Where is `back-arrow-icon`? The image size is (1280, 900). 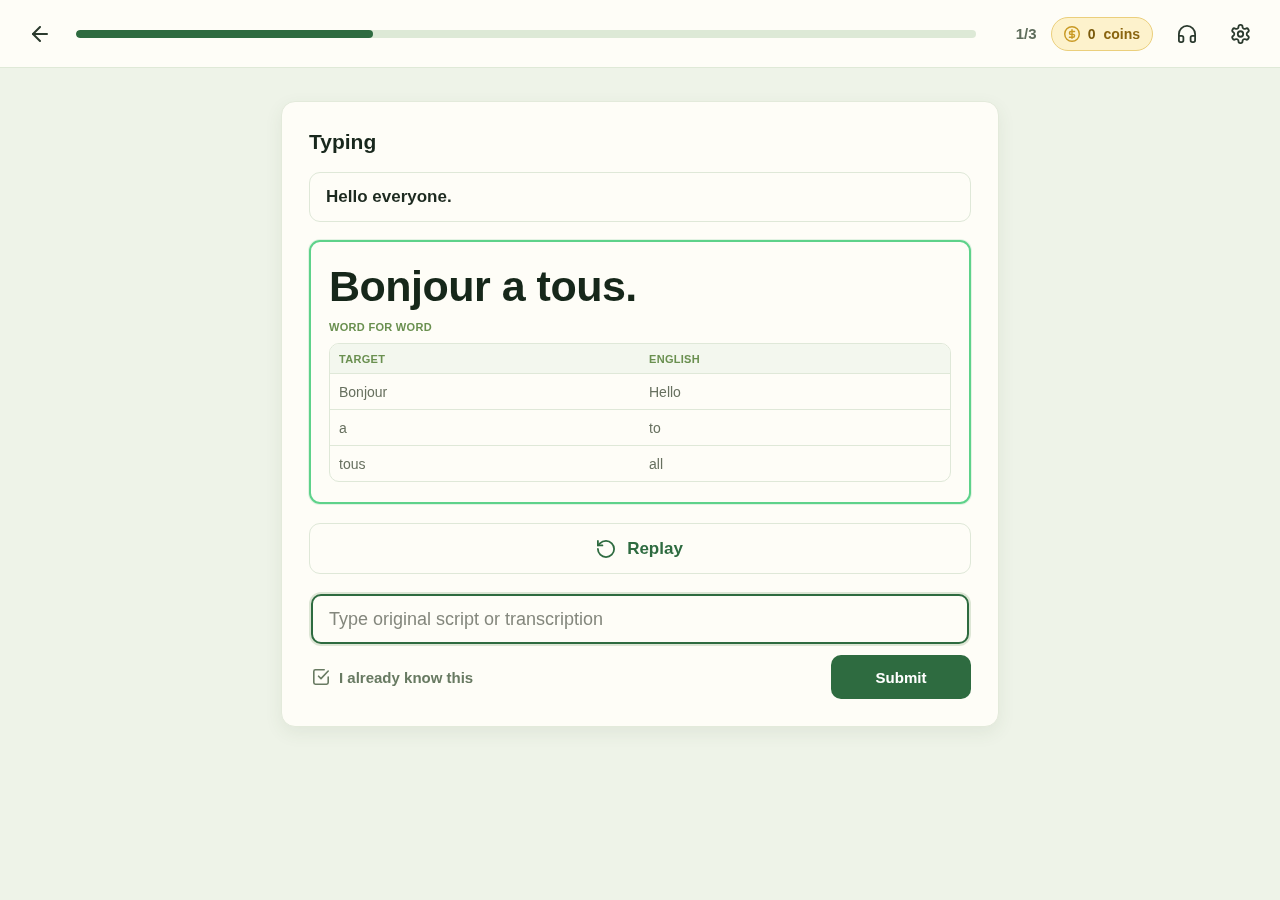 back-arrow-icon is located at coordinates (40, 33).